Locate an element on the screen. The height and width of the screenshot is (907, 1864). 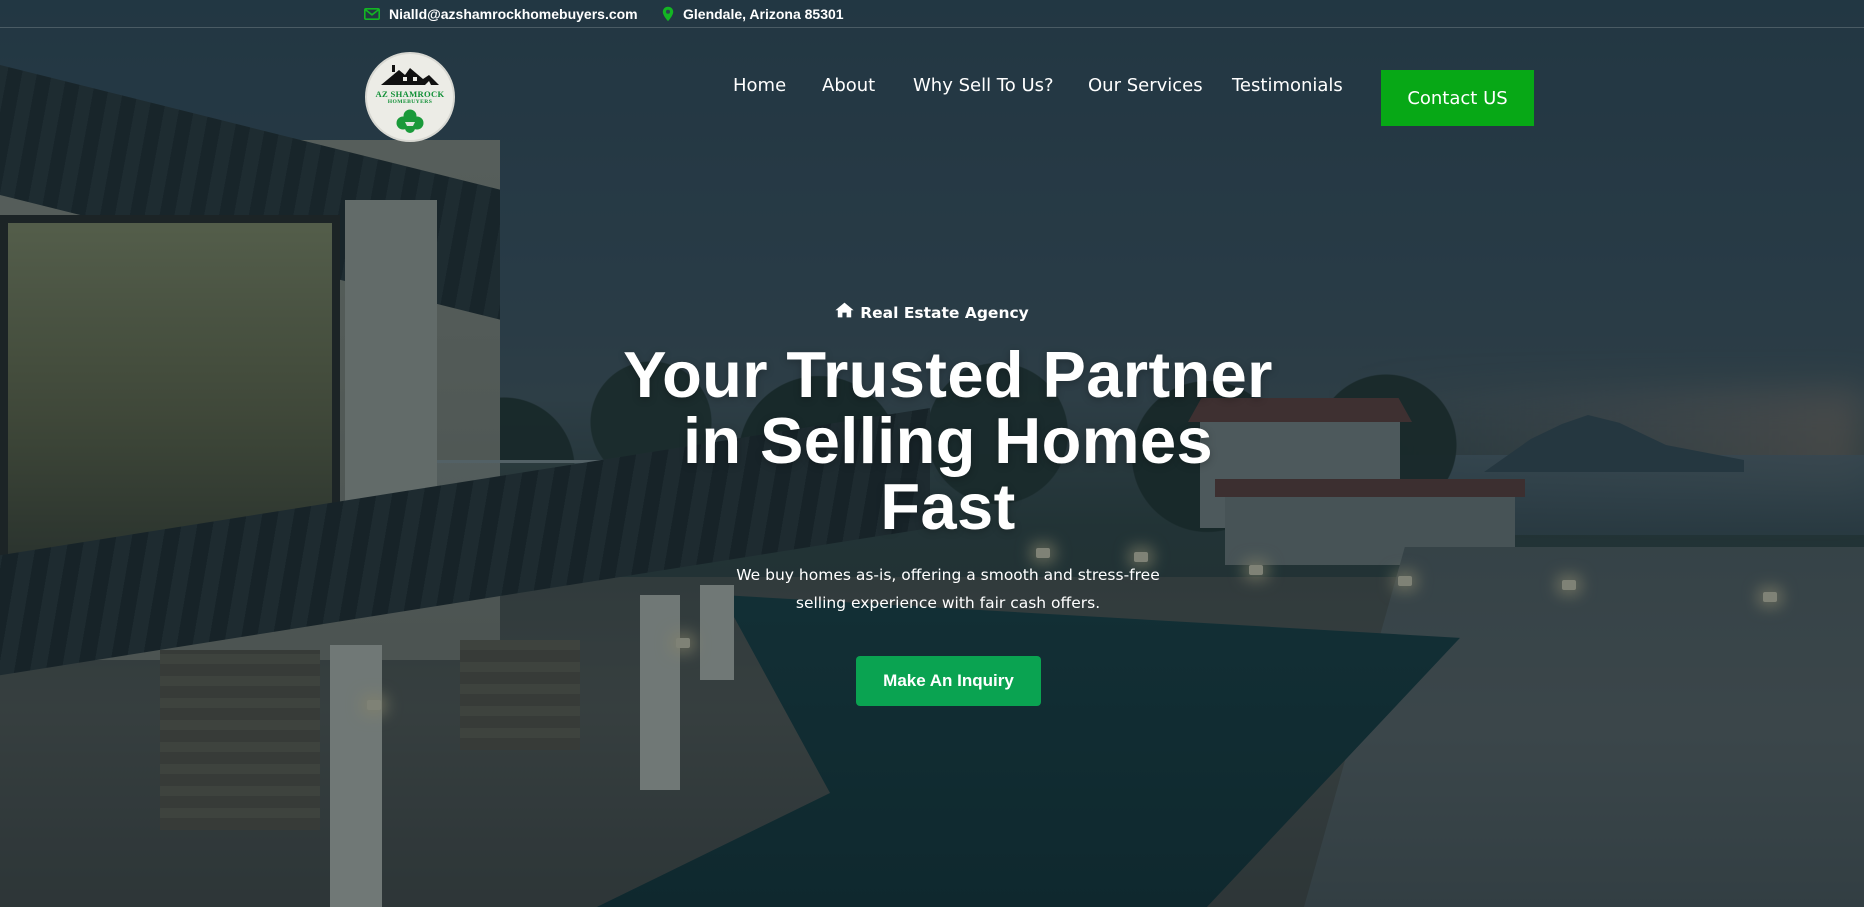
location-info: Glendale, Arizona 85301 is located at coordinates (753, 14).